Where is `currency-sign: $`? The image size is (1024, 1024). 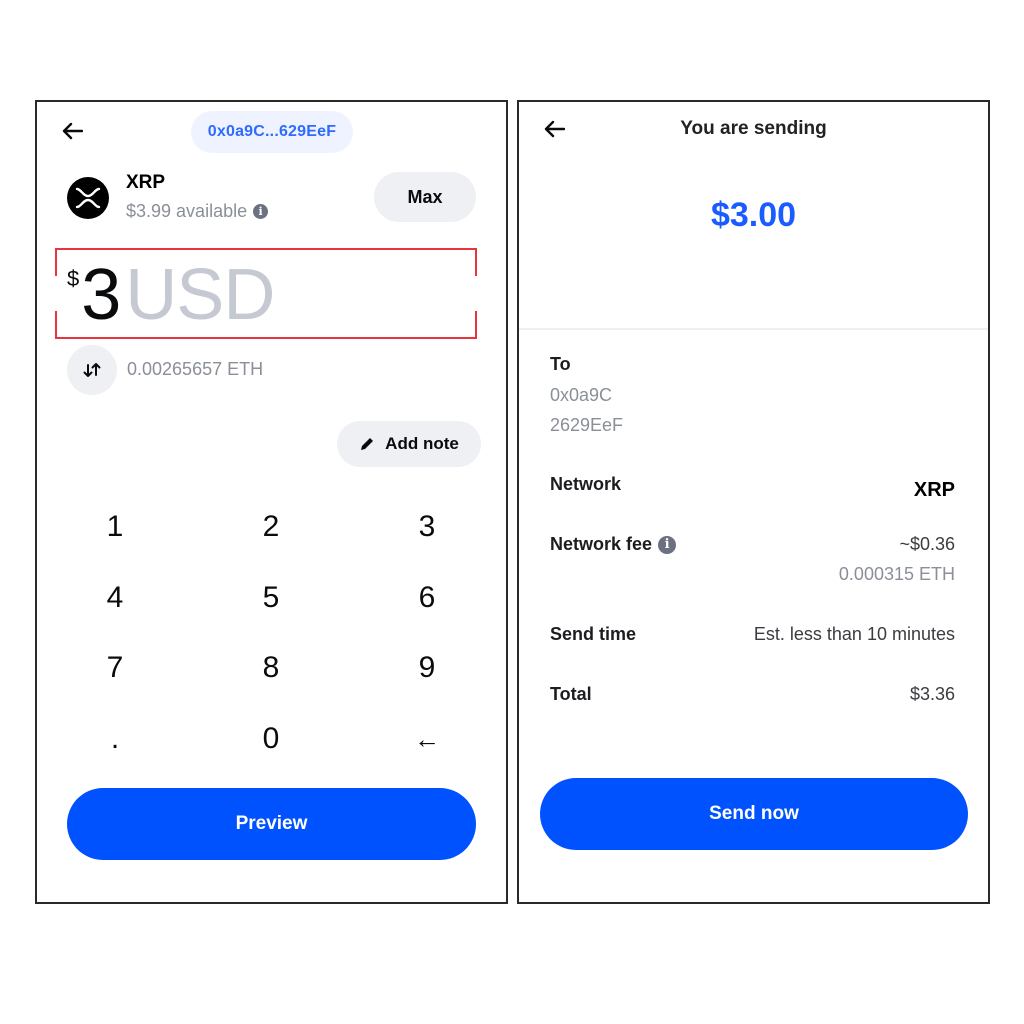 currency-sign: $ is located at coordinates (73, 278).